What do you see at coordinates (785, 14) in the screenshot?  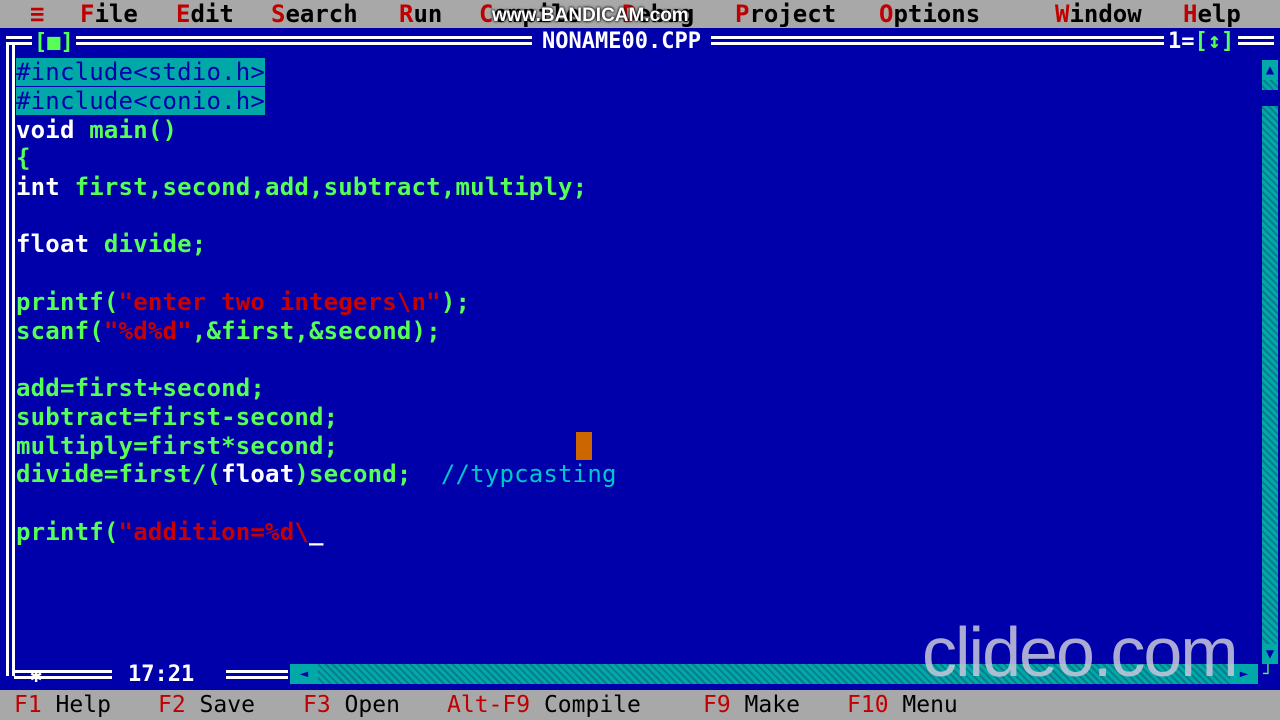 I see `menu-project: Project` at bounding box center [785, 14].